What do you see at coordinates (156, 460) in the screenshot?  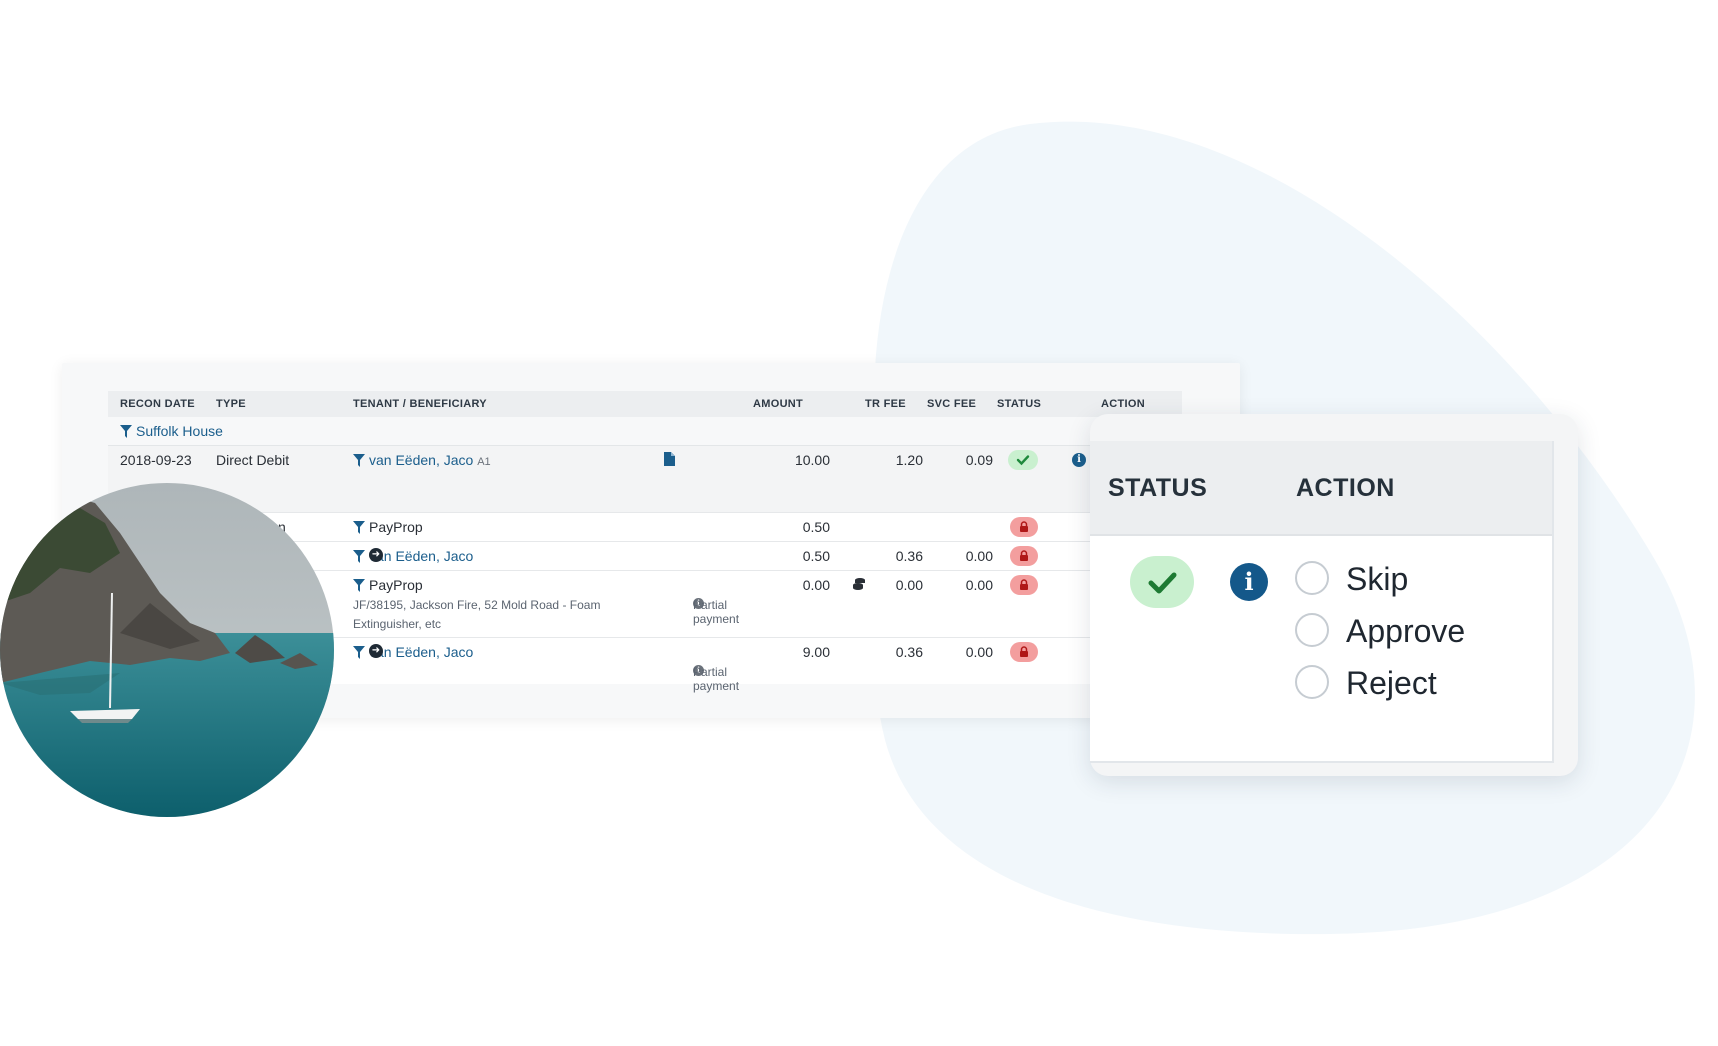 I see `row-date: 2018-09-23` at bounding box center [156, 460].